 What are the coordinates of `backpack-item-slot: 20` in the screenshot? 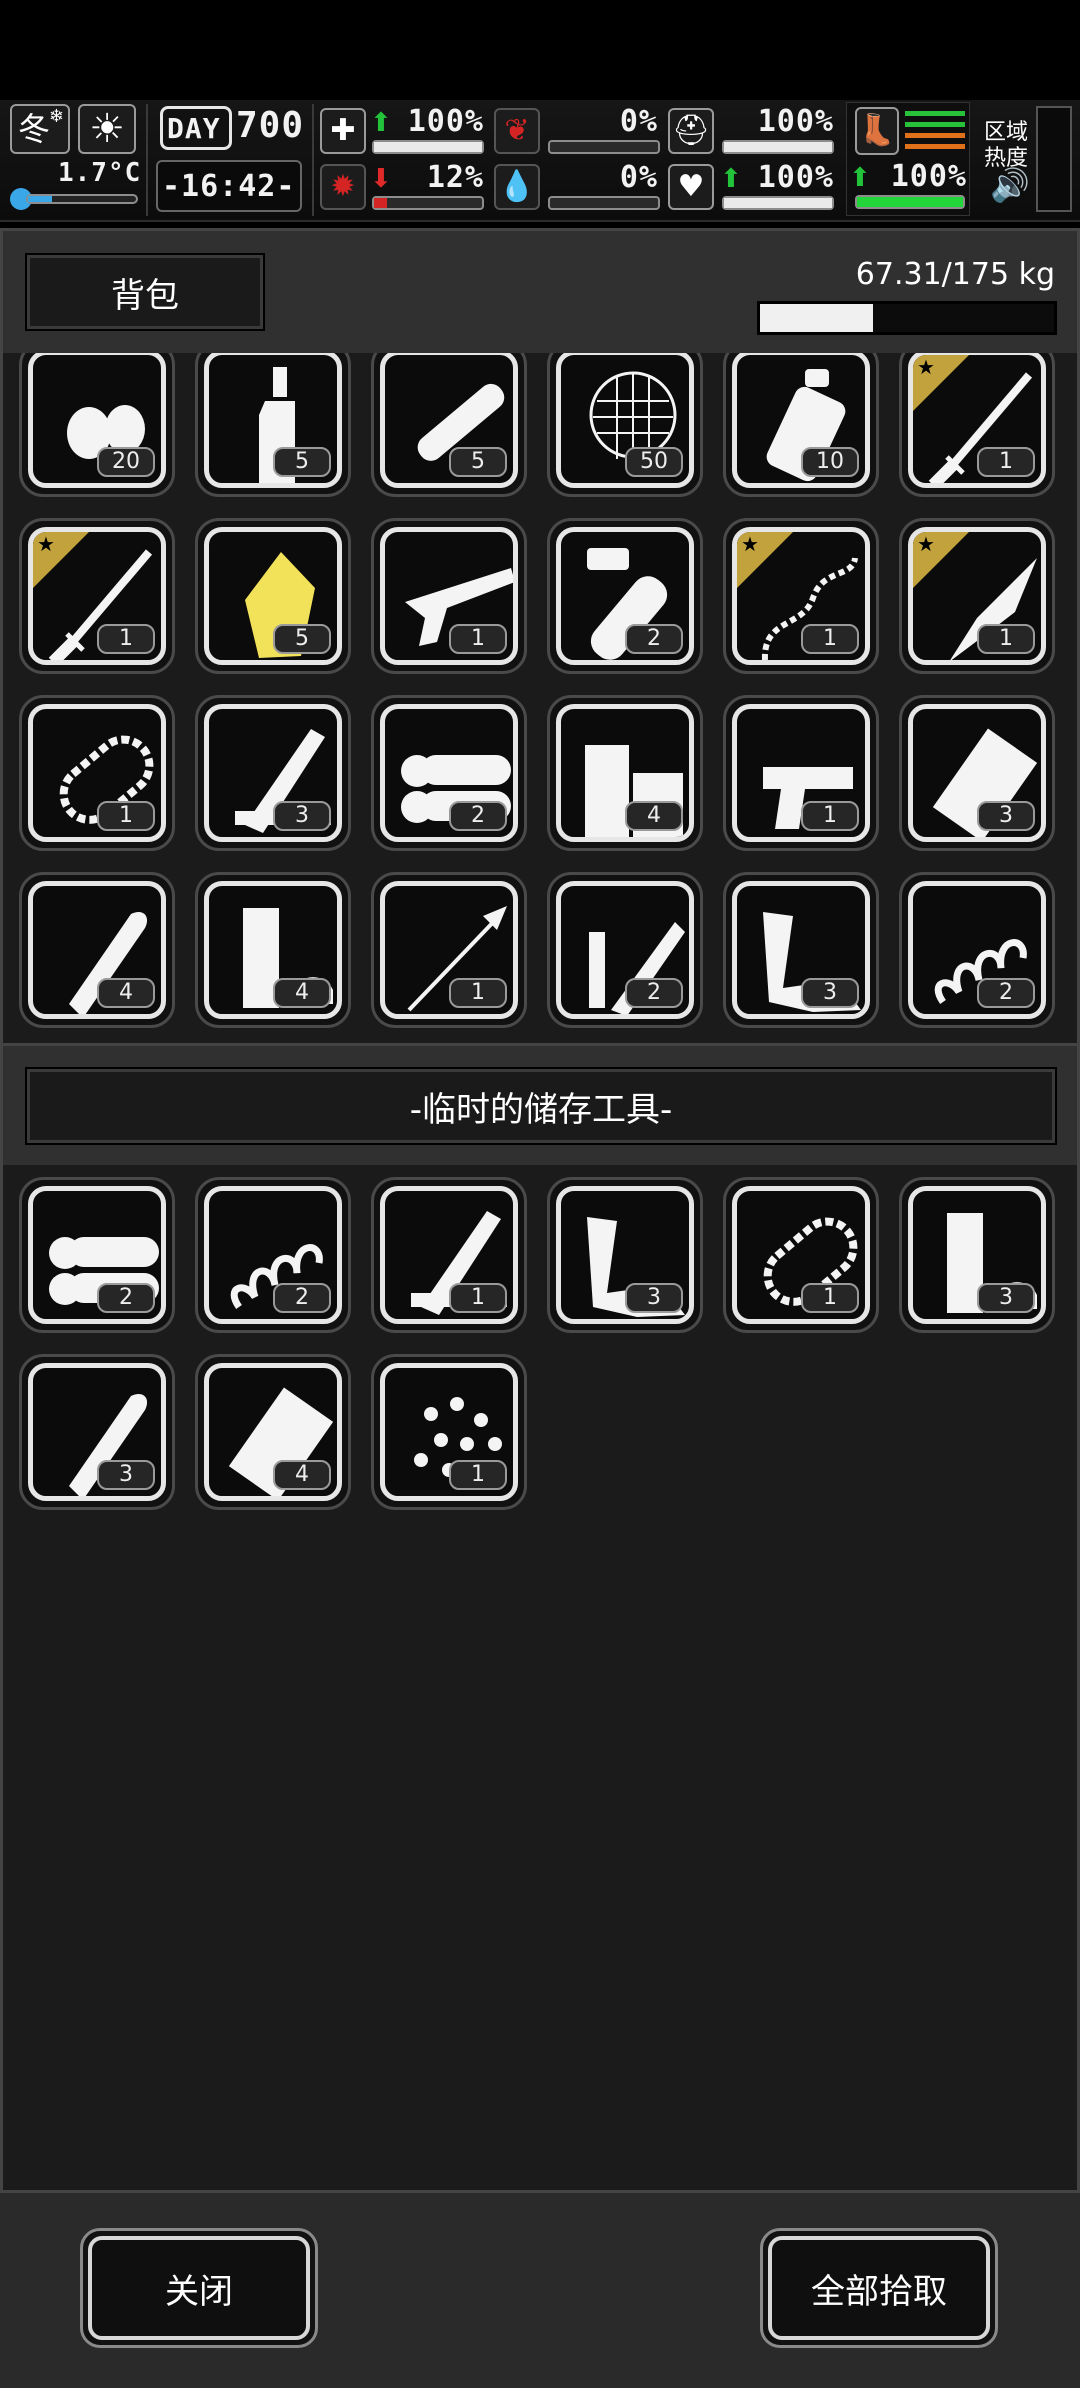 It's located at (97, 425).